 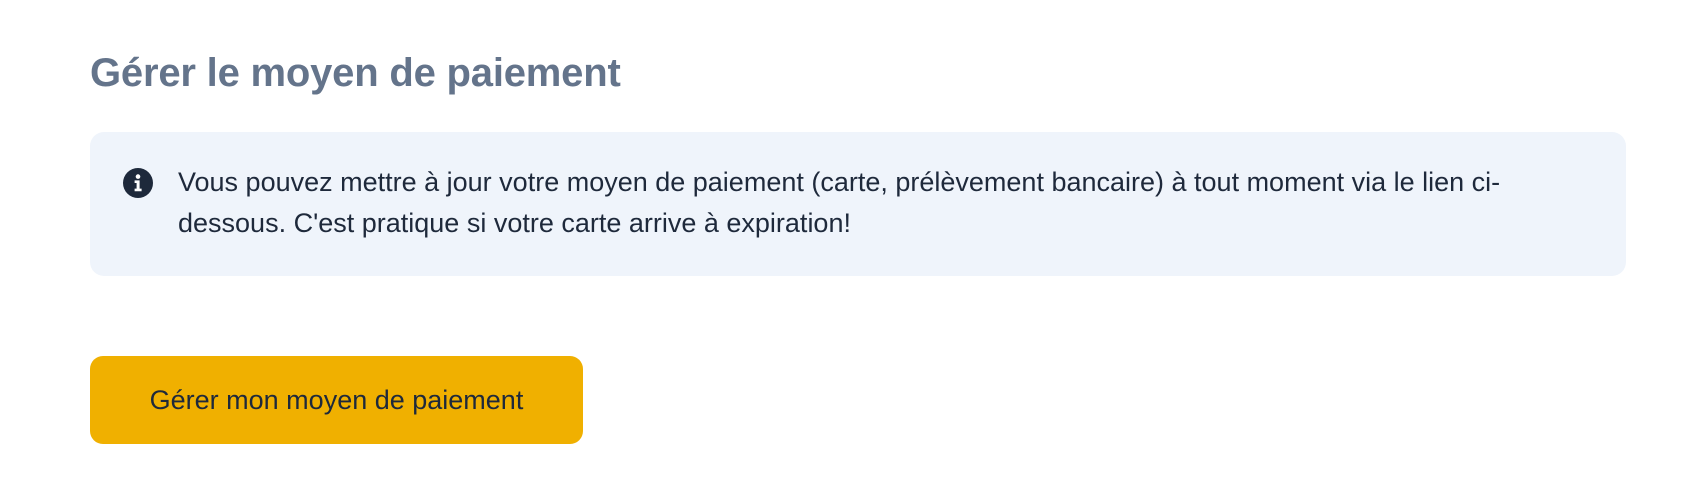 I want to click on info-icon, so click(x=138, y=183).